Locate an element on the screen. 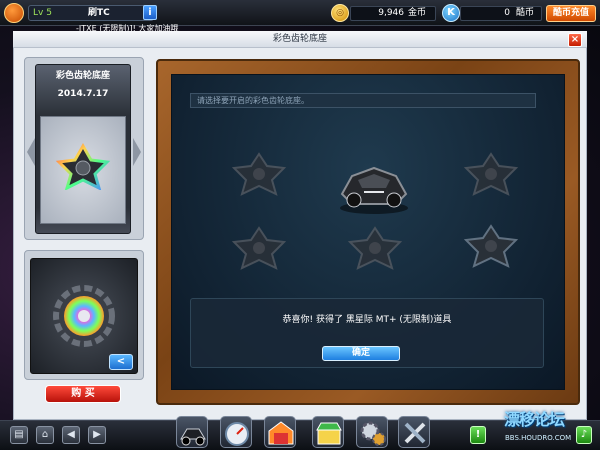  player-info-button: i is located at coordinates (150, 12).